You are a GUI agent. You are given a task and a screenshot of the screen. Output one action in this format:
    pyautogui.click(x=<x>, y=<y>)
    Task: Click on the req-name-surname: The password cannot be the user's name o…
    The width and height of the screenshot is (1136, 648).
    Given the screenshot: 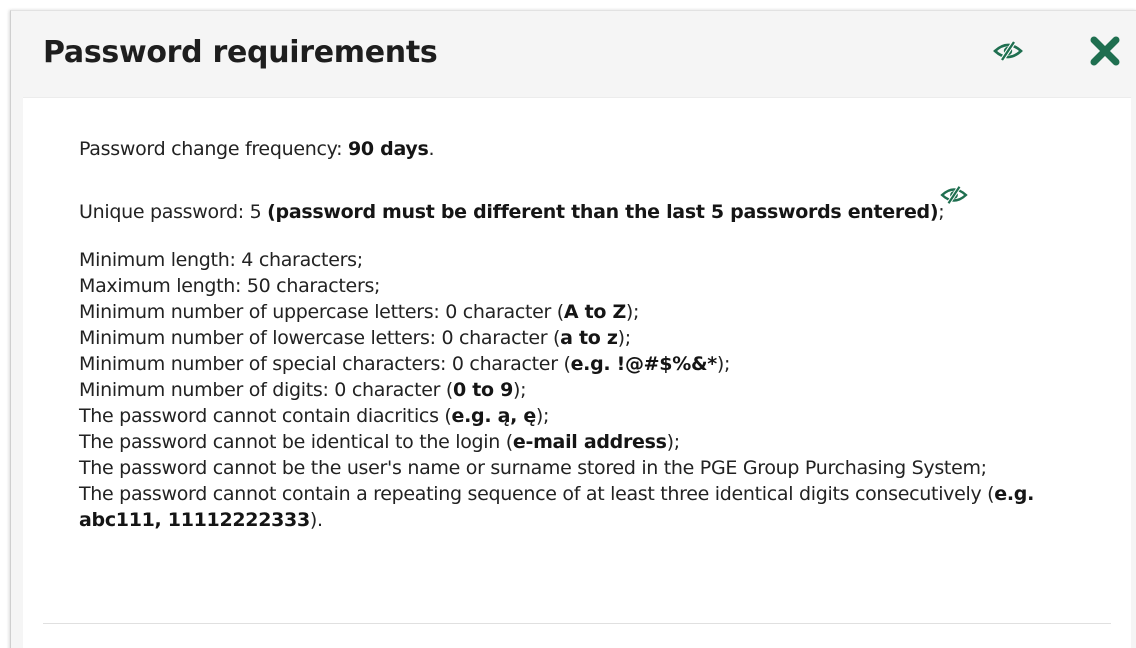 What is the action you would take?
    pyautogui.click(x=533, y=468)
    